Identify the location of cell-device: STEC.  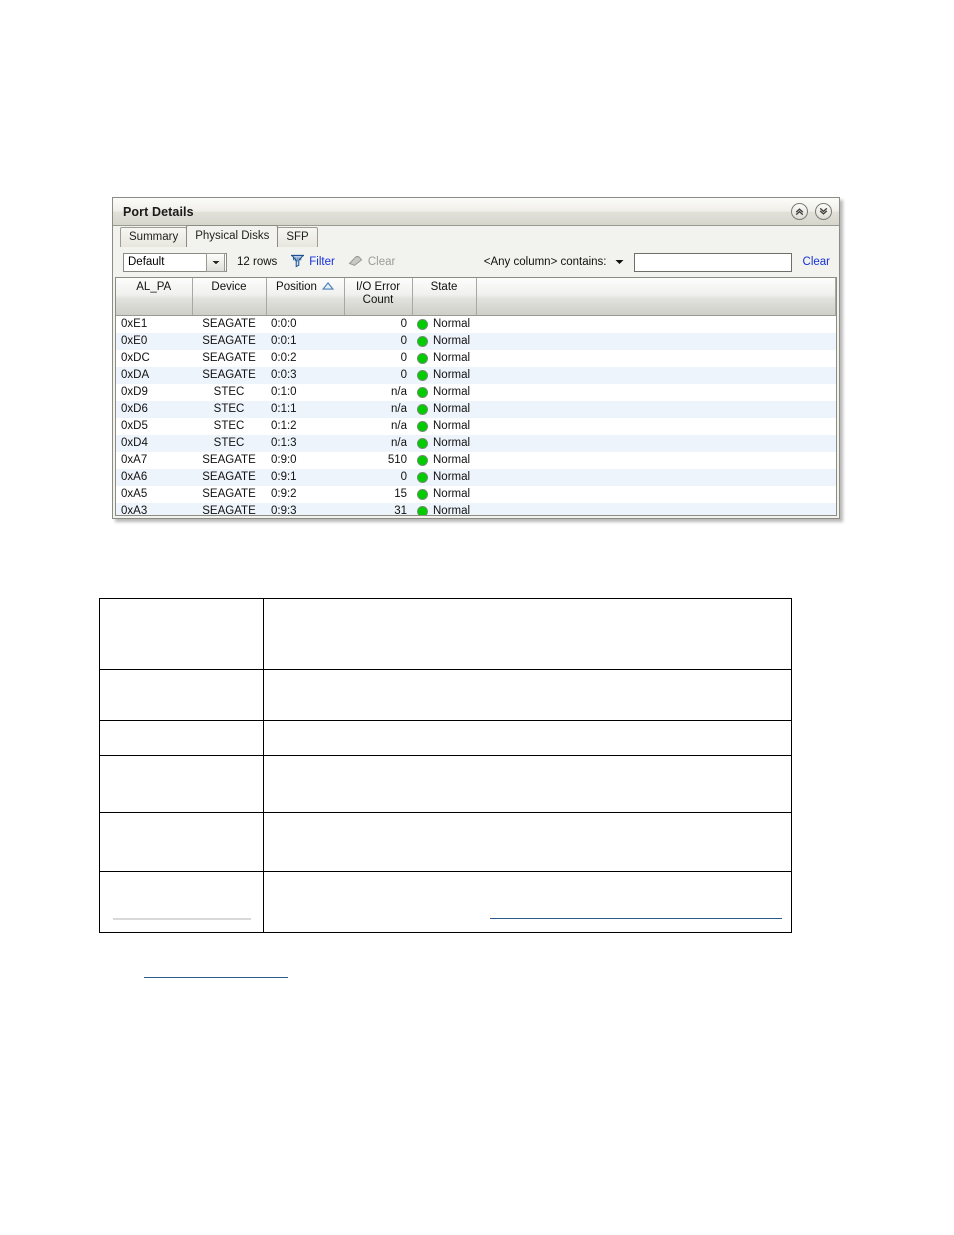
(229, 392).